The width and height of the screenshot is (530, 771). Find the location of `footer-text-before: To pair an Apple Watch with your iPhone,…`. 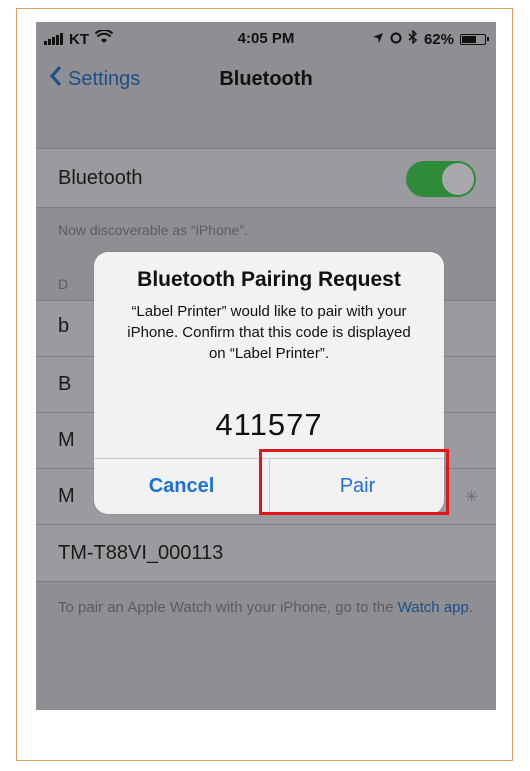

footer-text-before: To pair an Apple Watch with your iPhone,… is located at coordinates (228, 607).